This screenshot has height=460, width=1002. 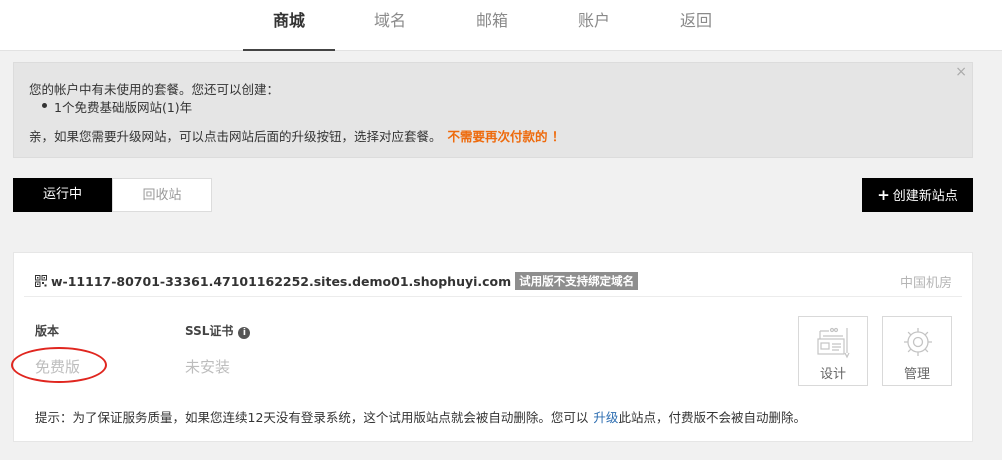 What do you see at coordinates (916, 374) in the screenshot?
I see `manage-label: 管理` at bounding box center [916, 374].